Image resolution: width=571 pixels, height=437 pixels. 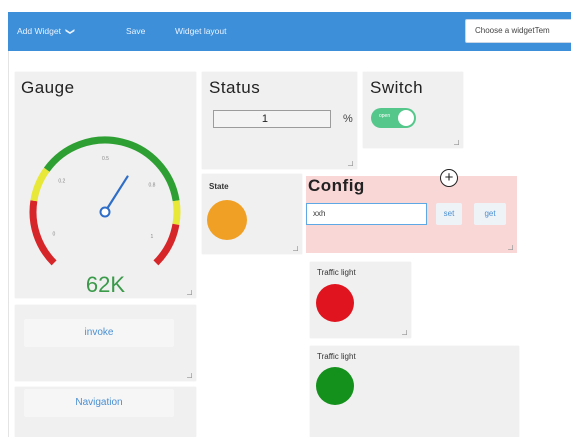 I want to click on status-widget: Status 1 %, so click(x=279, y=120).